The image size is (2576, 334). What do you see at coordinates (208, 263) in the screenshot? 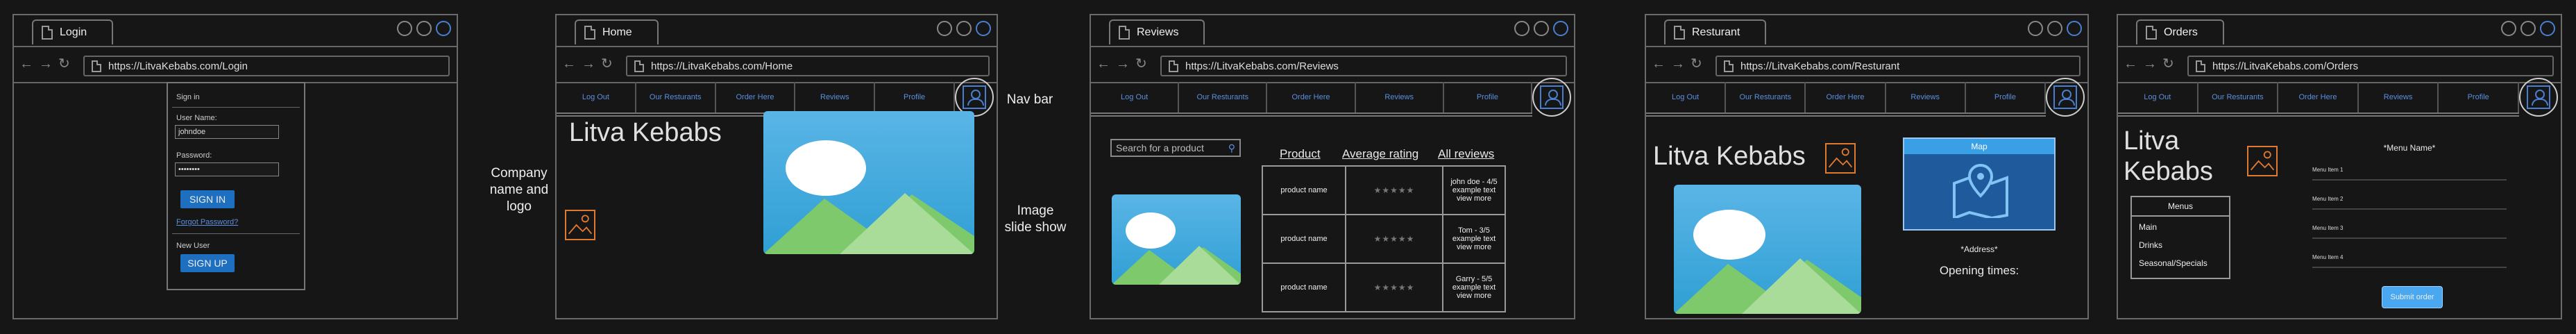
I see `signup-button: SIGN UP` at bounding box center [208, 263].